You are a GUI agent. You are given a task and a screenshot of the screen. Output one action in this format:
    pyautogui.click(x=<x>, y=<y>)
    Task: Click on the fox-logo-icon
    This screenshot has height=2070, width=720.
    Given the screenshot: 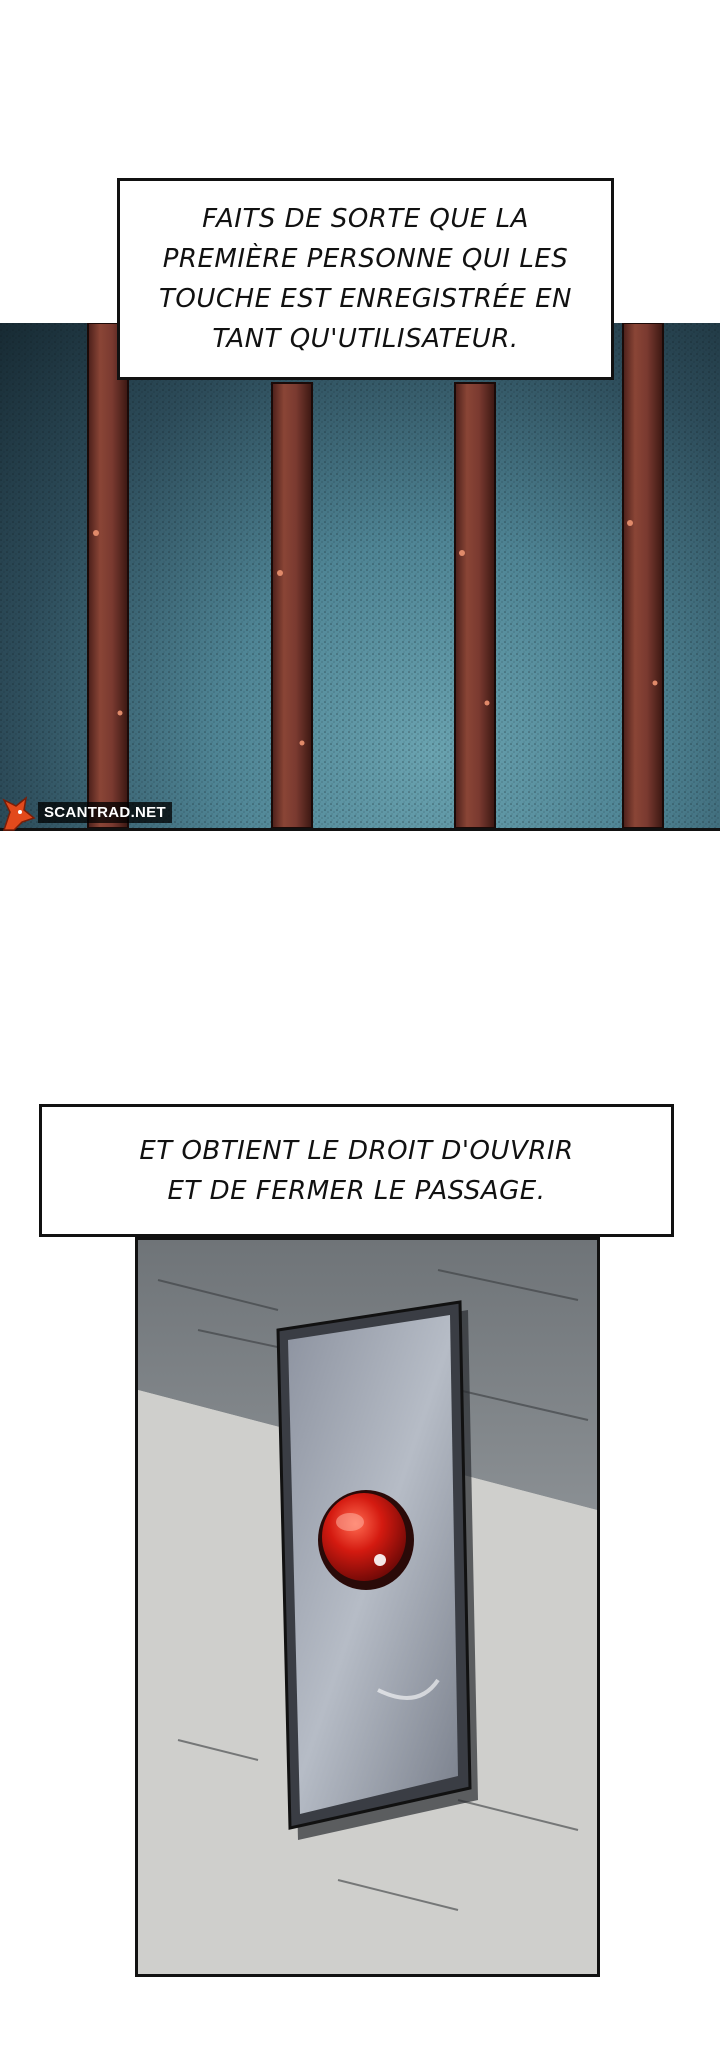 What is the action you would take?
    pyautogui.click(x=19, y=813)
    